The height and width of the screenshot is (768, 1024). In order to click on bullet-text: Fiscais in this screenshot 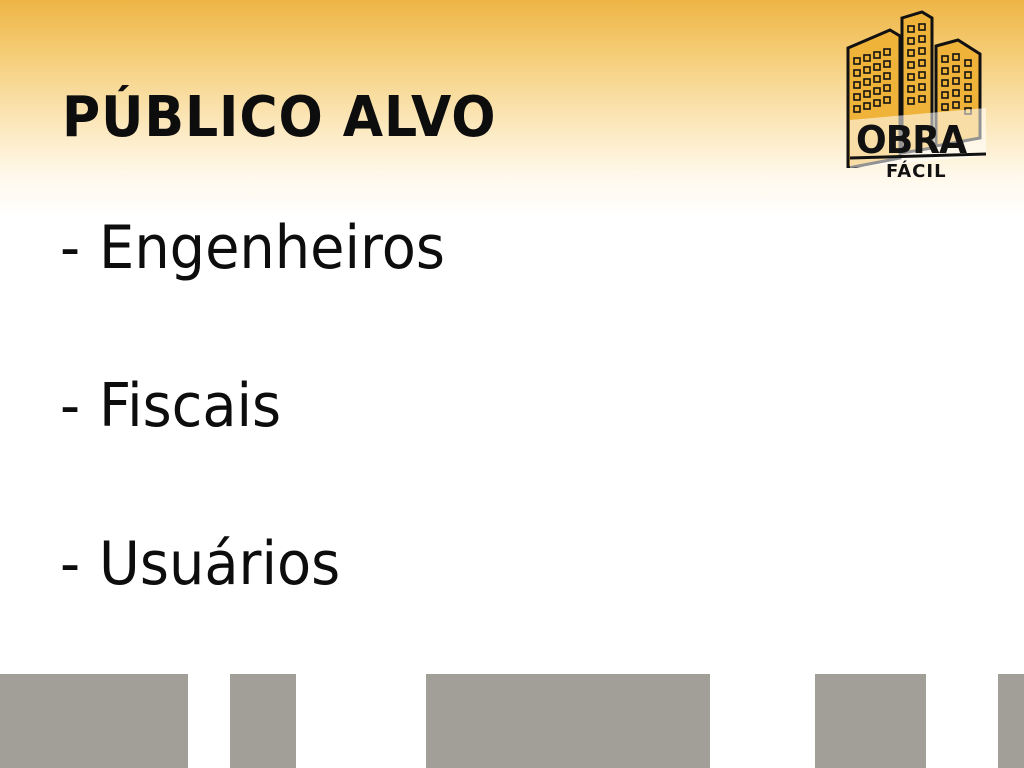, I will do `click(190, 406)`.